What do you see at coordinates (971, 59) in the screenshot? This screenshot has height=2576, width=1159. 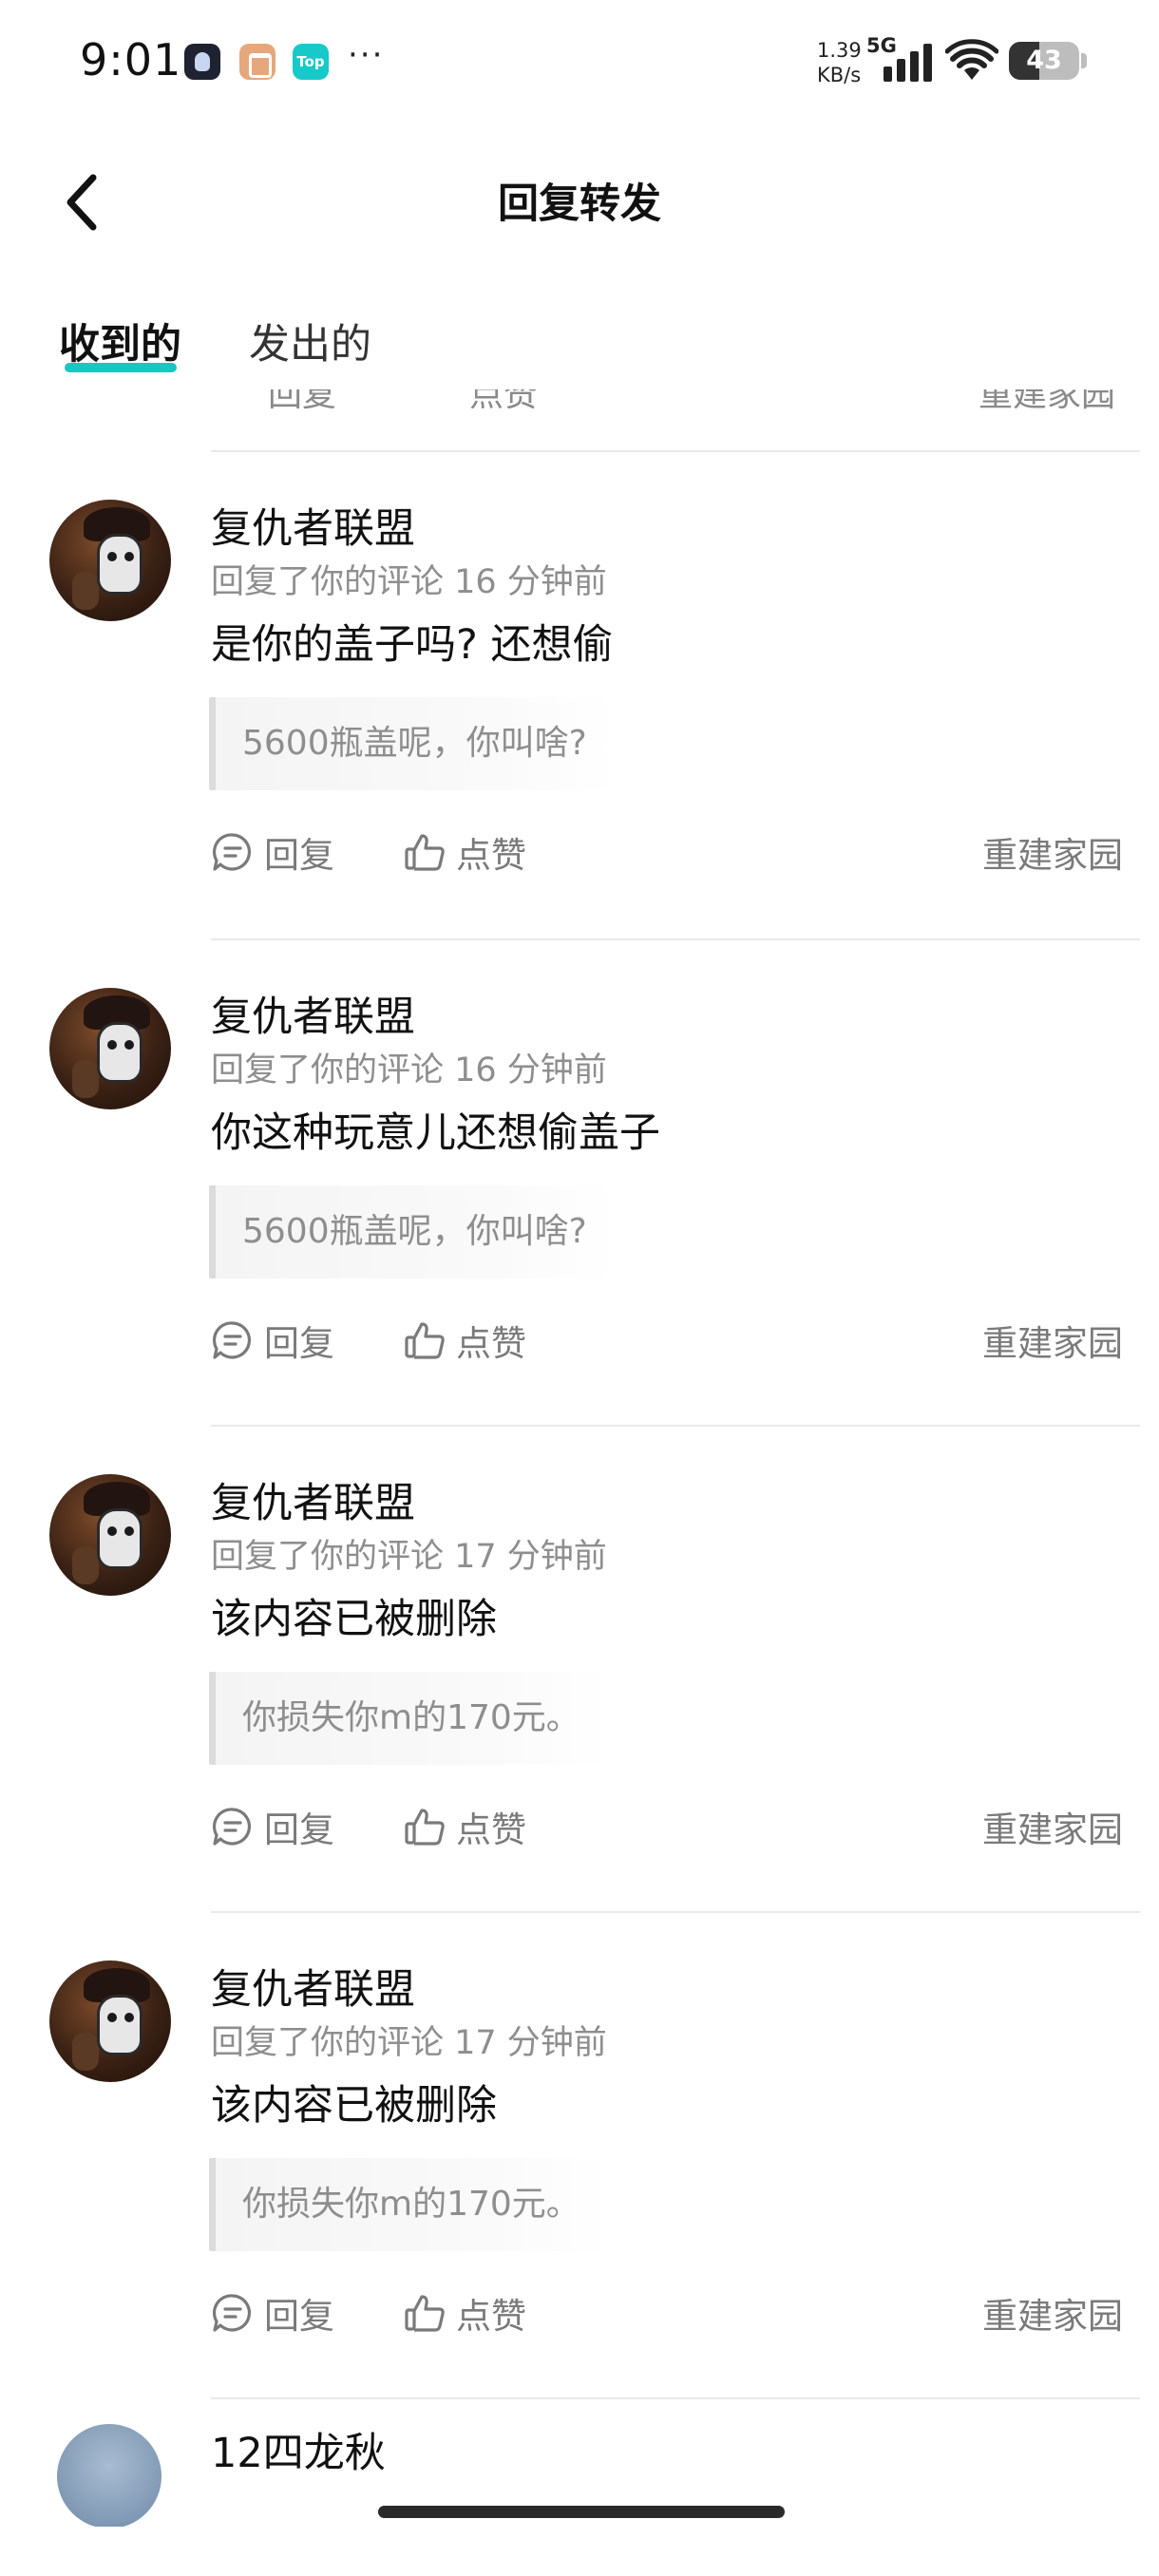 I see `wifi-icon` at bounding box center [971, 59].